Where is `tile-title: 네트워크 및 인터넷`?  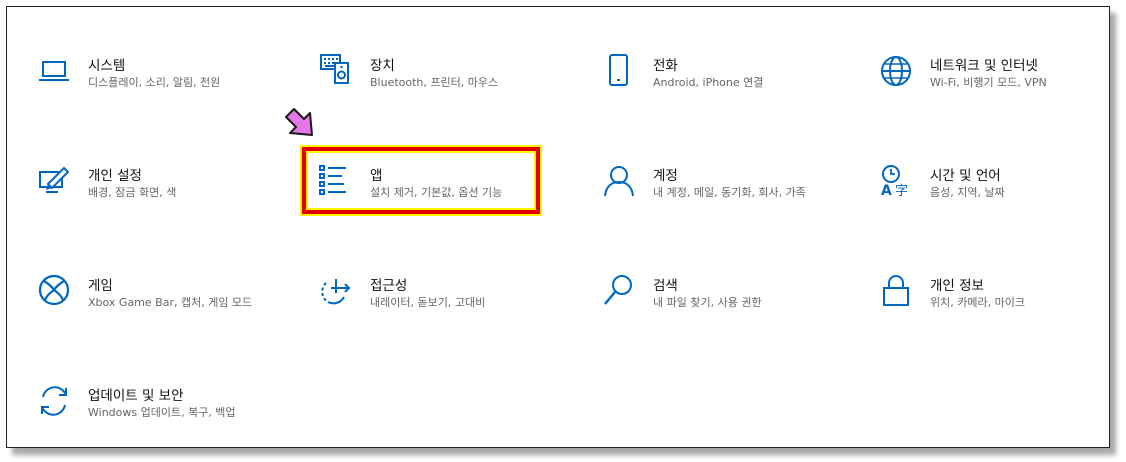
tile-title: 네트워크 및 인터넷 is located at coordinates (984, 66).